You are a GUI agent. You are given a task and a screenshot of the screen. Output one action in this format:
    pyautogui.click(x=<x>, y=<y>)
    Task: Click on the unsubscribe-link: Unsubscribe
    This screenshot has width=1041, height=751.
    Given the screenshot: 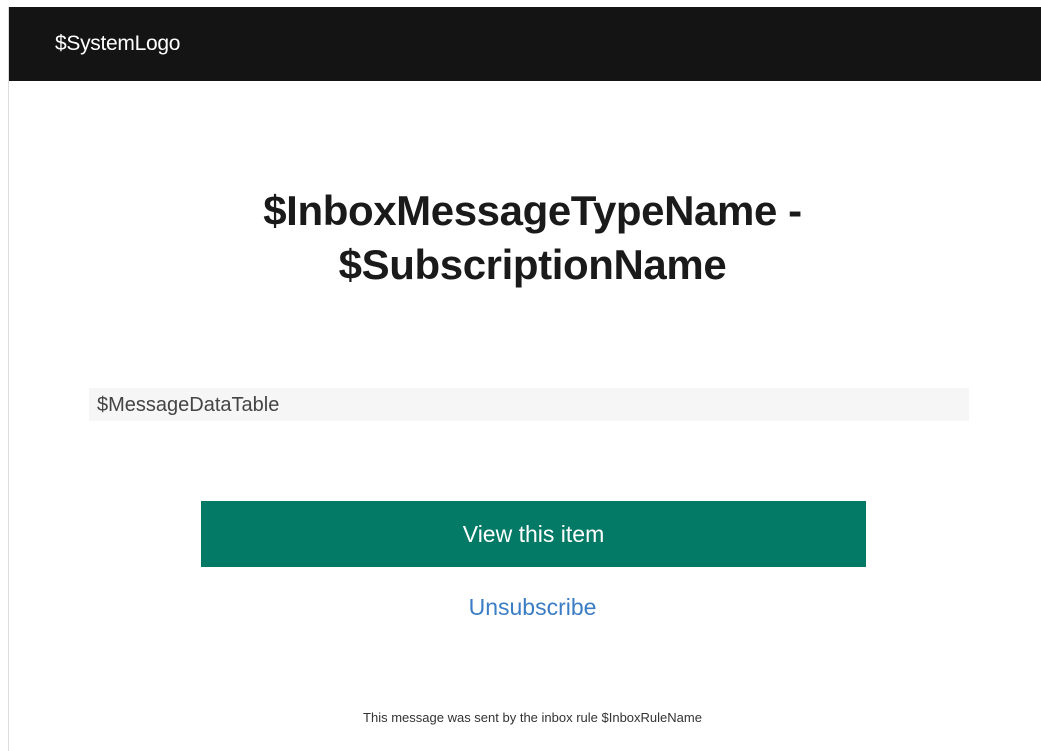 What is the action you would take?
    pyautogui.click(x=525, y=607)
    